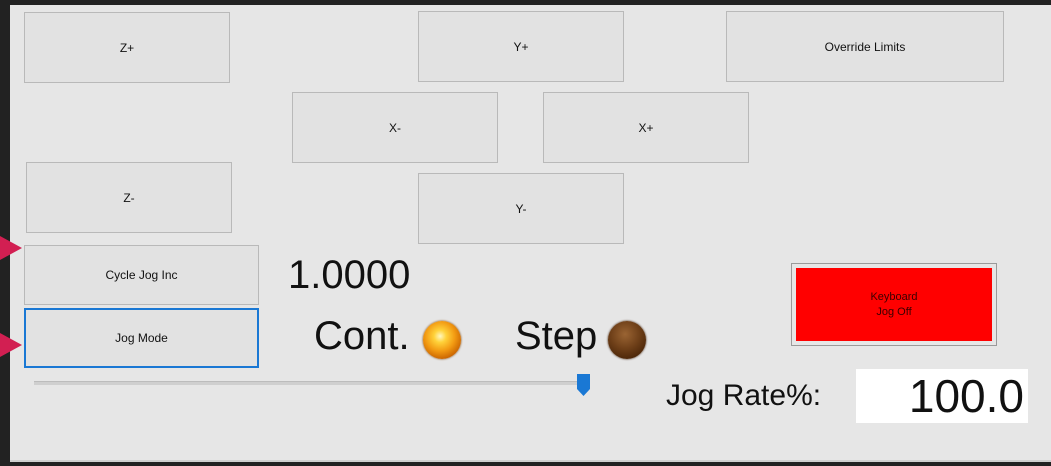 The image size is (1051, 466). What do you see at coordinates (583, 385) in the screenshot?
I see `slider-thumb-icon` at bounding box center [583, 385].